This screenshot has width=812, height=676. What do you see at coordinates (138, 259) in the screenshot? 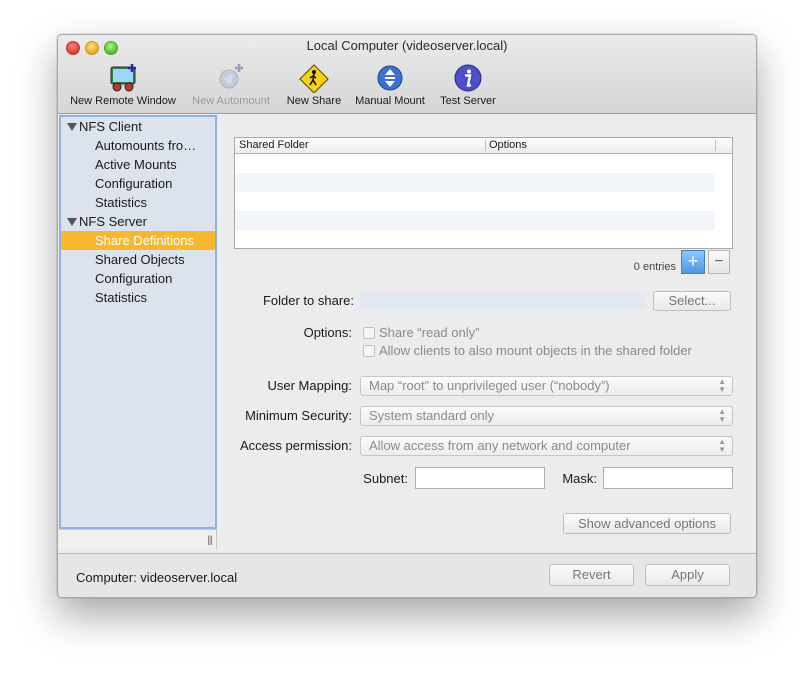
I see `sidebar-item-shared-objects: Shared Objects` at bounding box center [138, 259].